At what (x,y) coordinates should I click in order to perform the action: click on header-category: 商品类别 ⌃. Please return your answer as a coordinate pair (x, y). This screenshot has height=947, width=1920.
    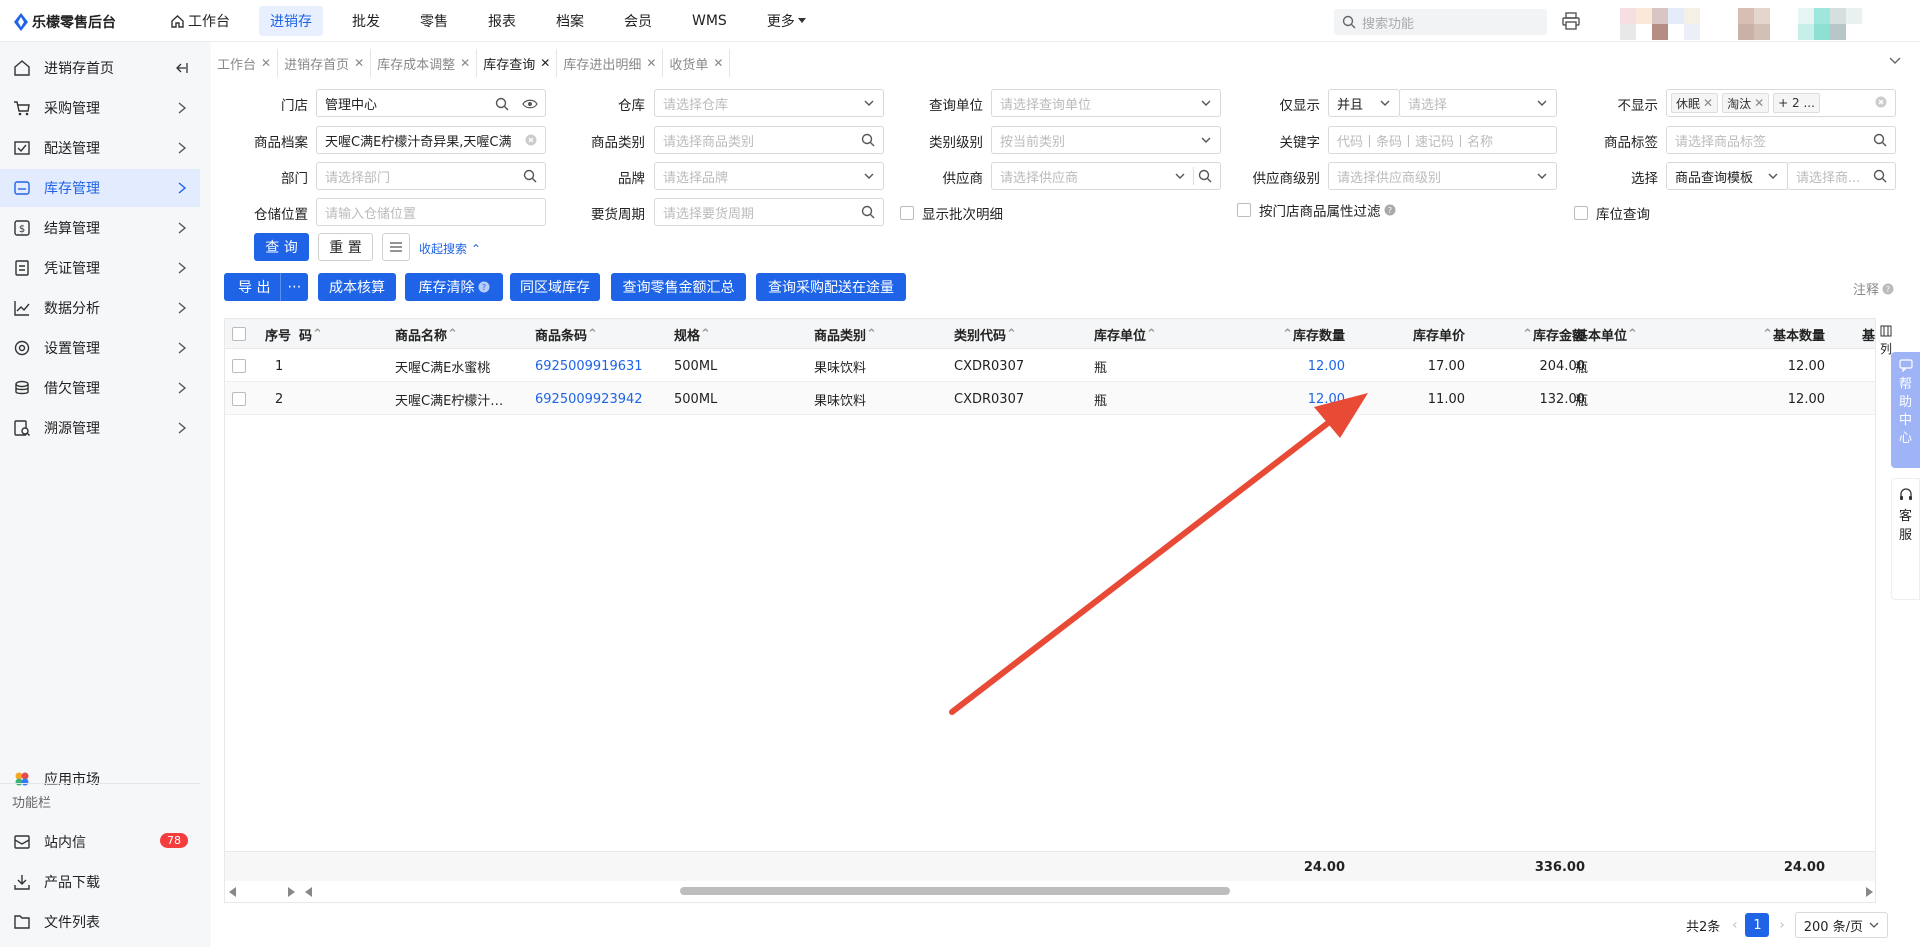
    Looking at the image, I should click on (864, 334).